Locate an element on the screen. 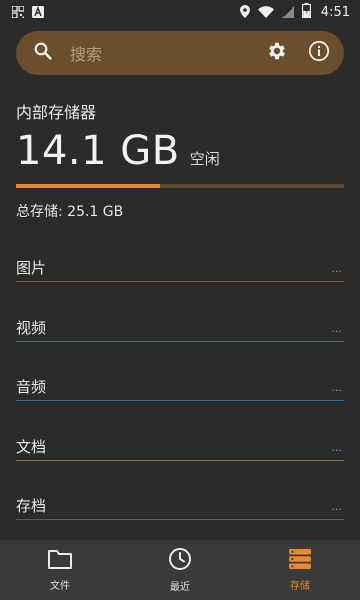  search-input: 搜索 is located at coordinates (168, 53).